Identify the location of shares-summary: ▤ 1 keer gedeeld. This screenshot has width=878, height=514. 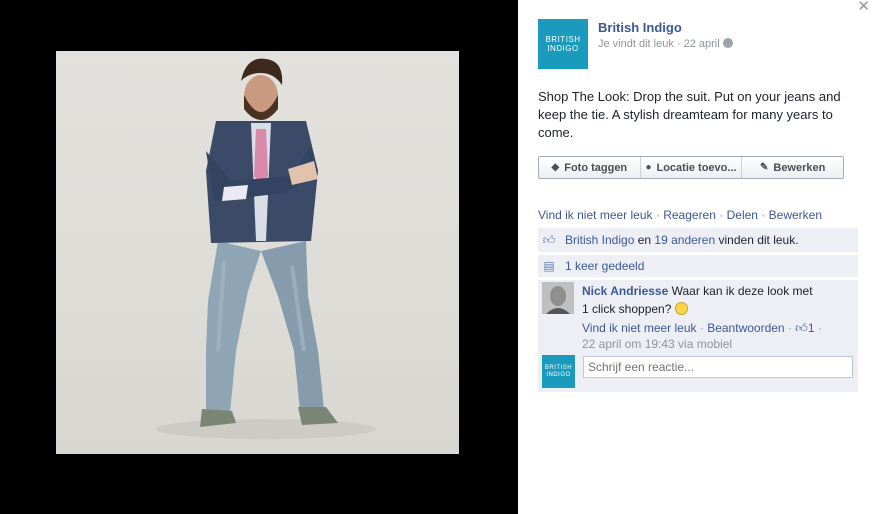
(698, 266).